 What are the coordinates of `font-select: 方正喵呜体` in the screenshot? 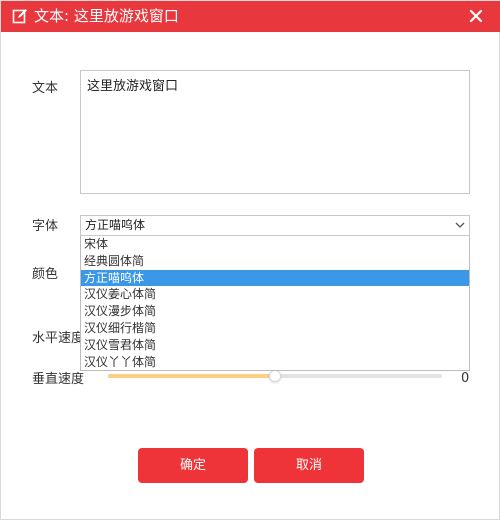 It's located at (275, 225).